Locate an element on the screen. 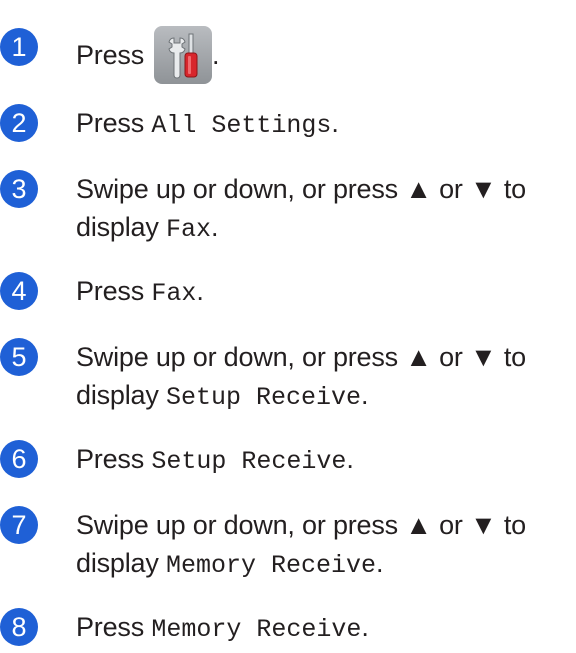 The image size is (576, 653). step-text-line2: display Setup Receive. is located at coordinates (222, 396).